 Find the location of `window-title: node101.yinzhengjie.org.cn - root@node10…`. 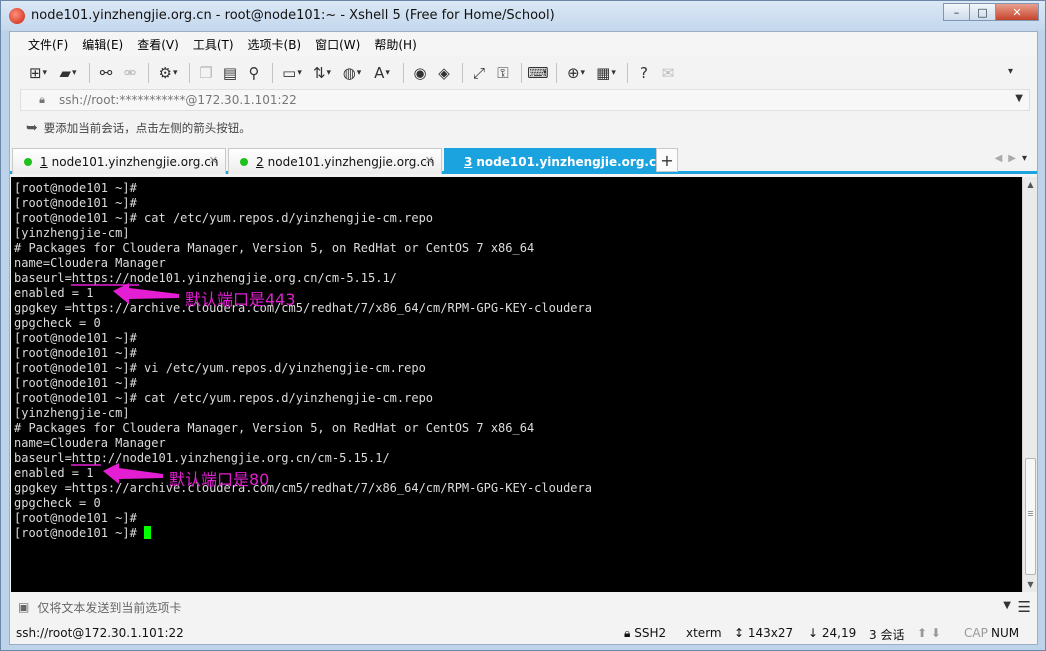

window-title: node101.yinzhengjie.org.cn - root@node10… is located at coordinates (293, 15).